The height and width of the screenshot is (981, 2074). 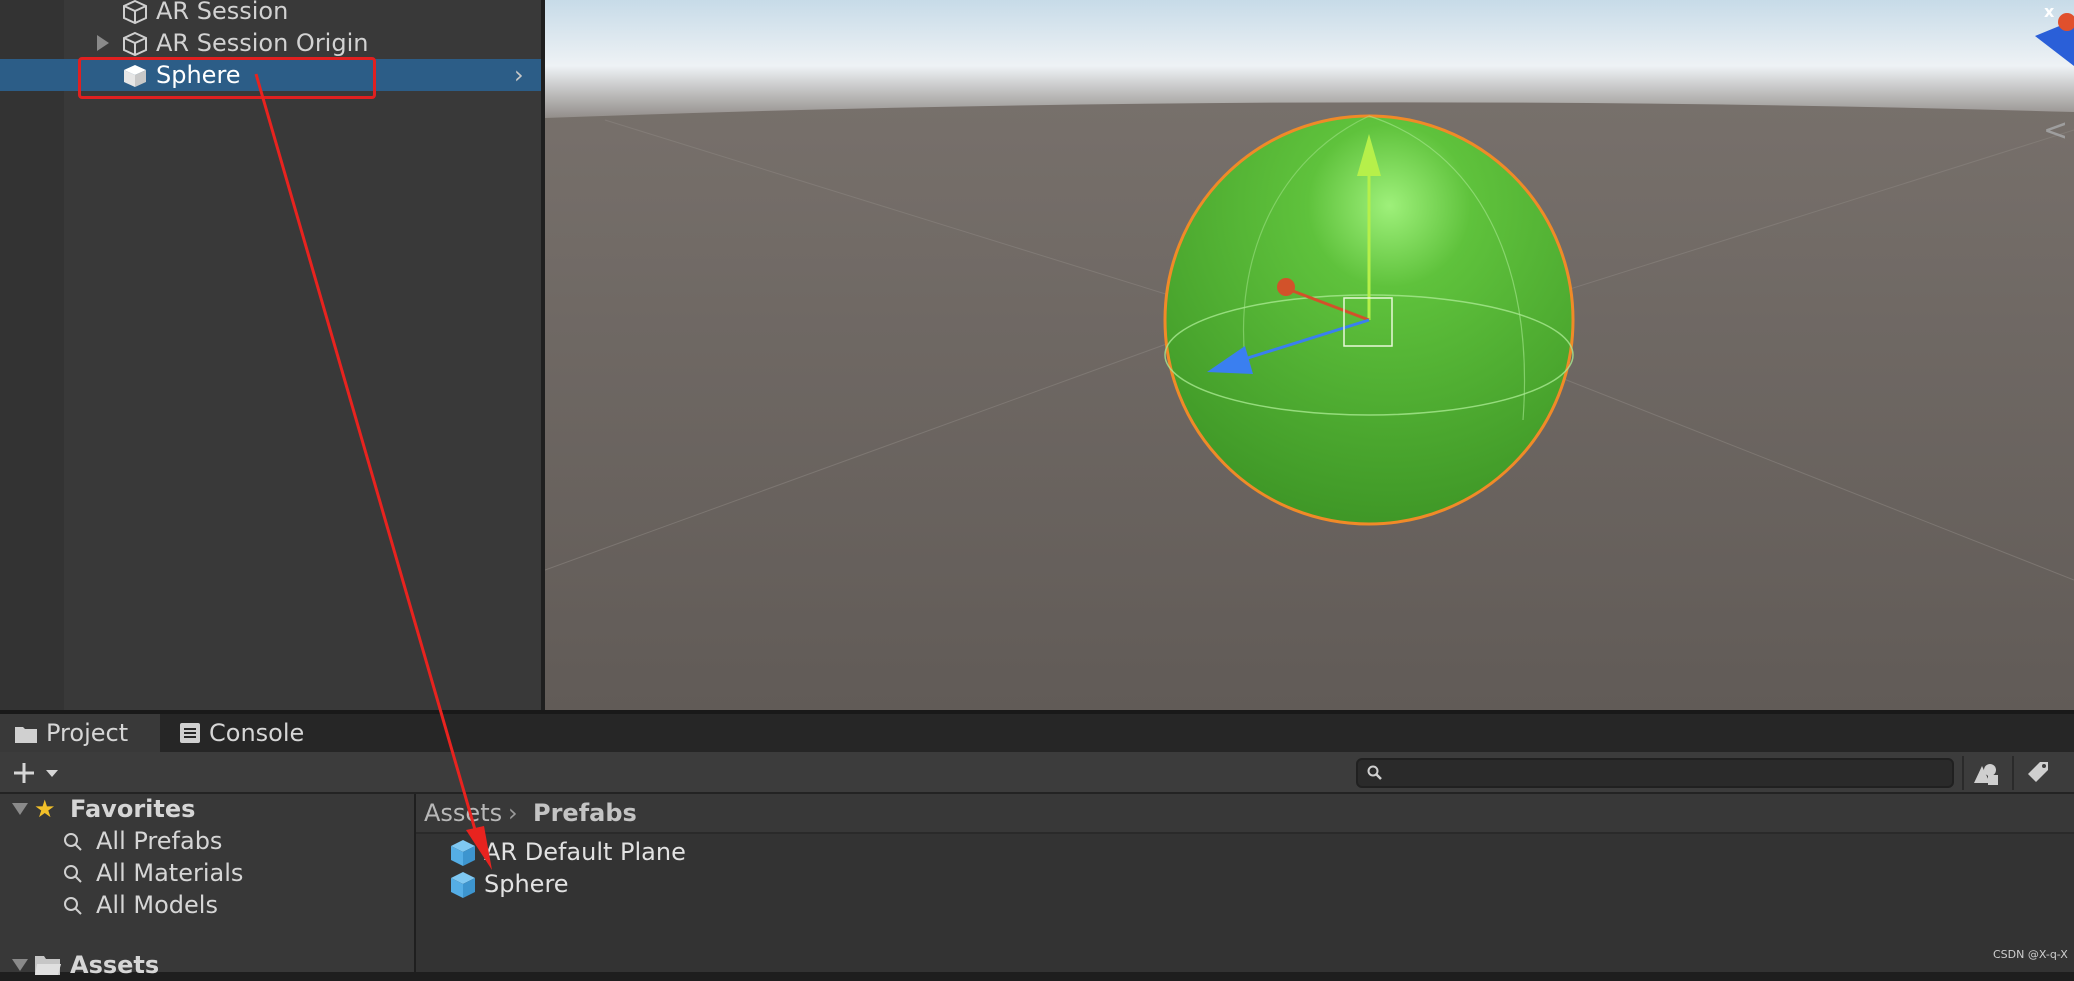 I want to click on tree-item-all-models: All Models, so click(x=207, y=905).